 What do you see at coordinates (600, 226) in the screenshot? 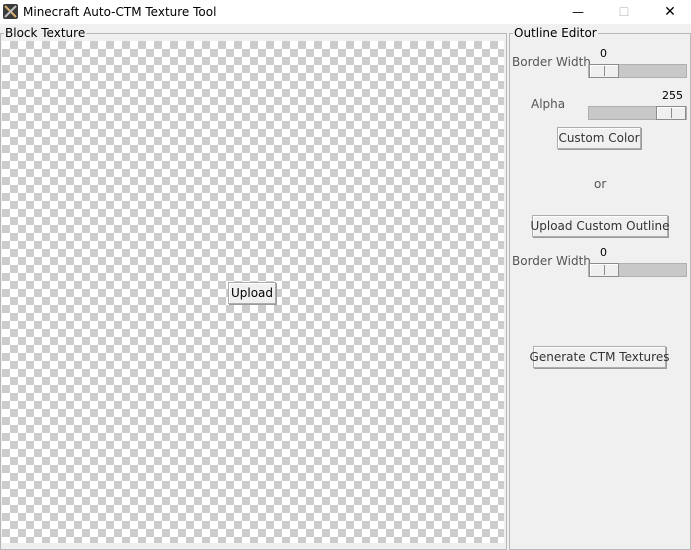
I see `upload-custom-outline-button: Upload Custom Outline` at bounding box center [600, 226].